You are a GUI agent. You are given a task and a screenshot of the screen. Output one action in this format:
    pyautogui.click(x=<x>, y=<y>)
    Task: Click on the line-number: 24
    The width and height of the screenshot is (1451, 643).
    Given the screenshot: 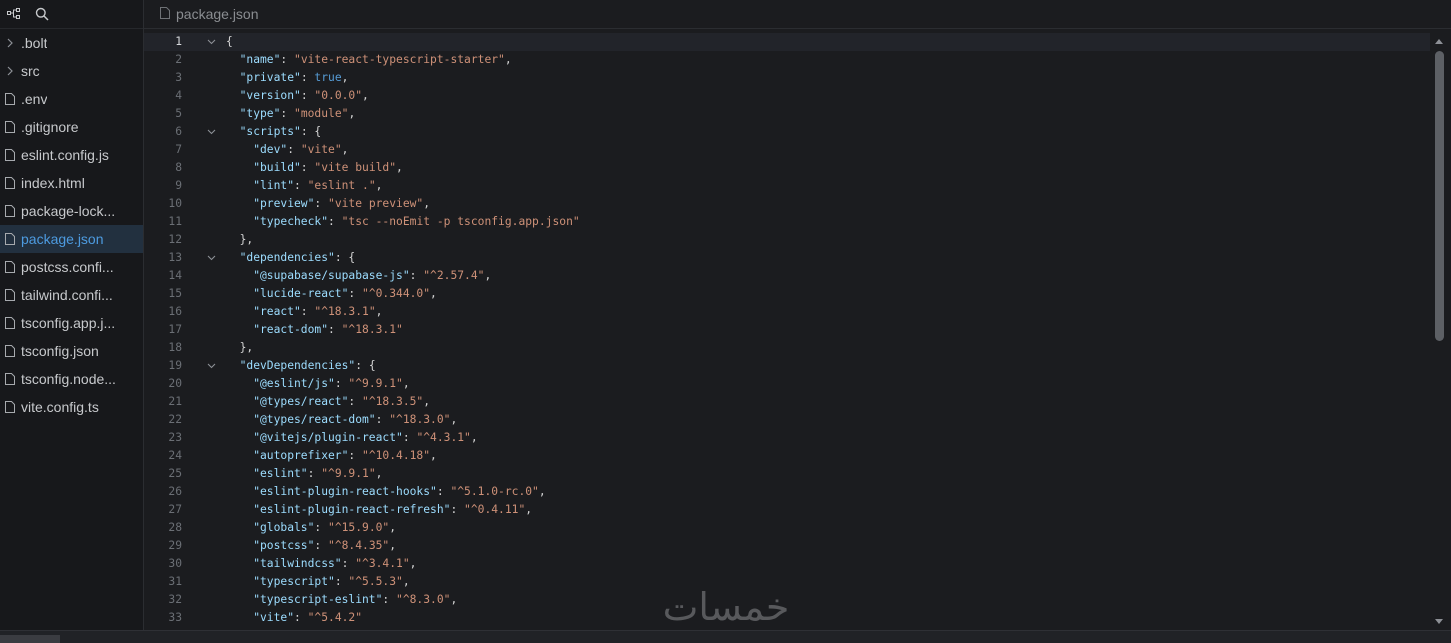 What is the action you would take?
    pyautogui.click(x=175, y=455)
    